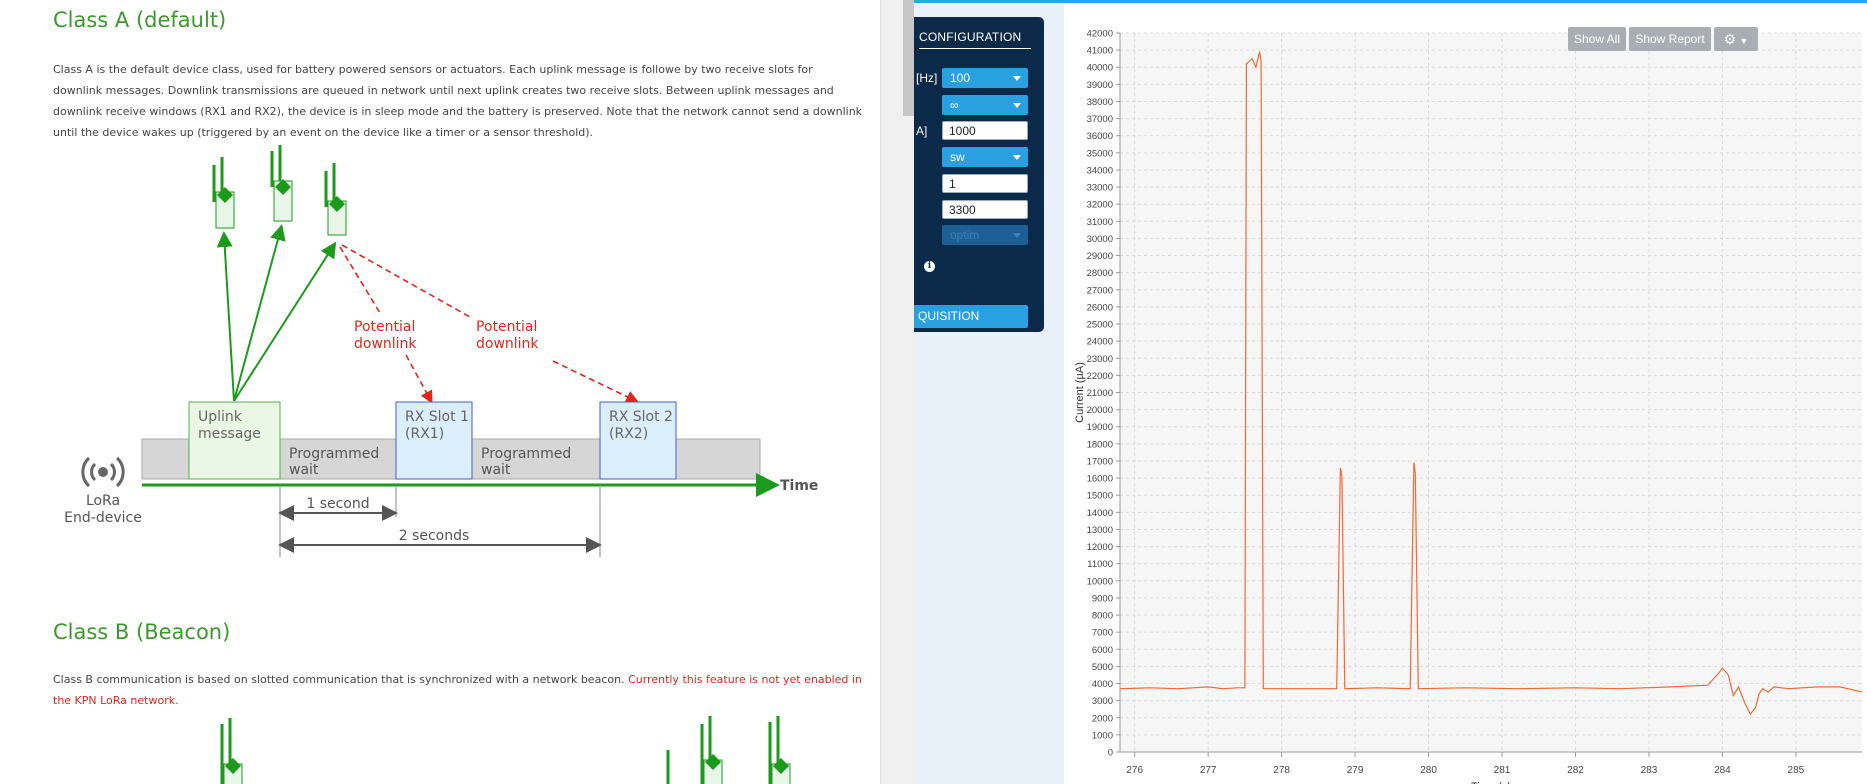 This screenshot has width=1867, height=784. I want to click on frequency-select: 100, so click(985, 78).